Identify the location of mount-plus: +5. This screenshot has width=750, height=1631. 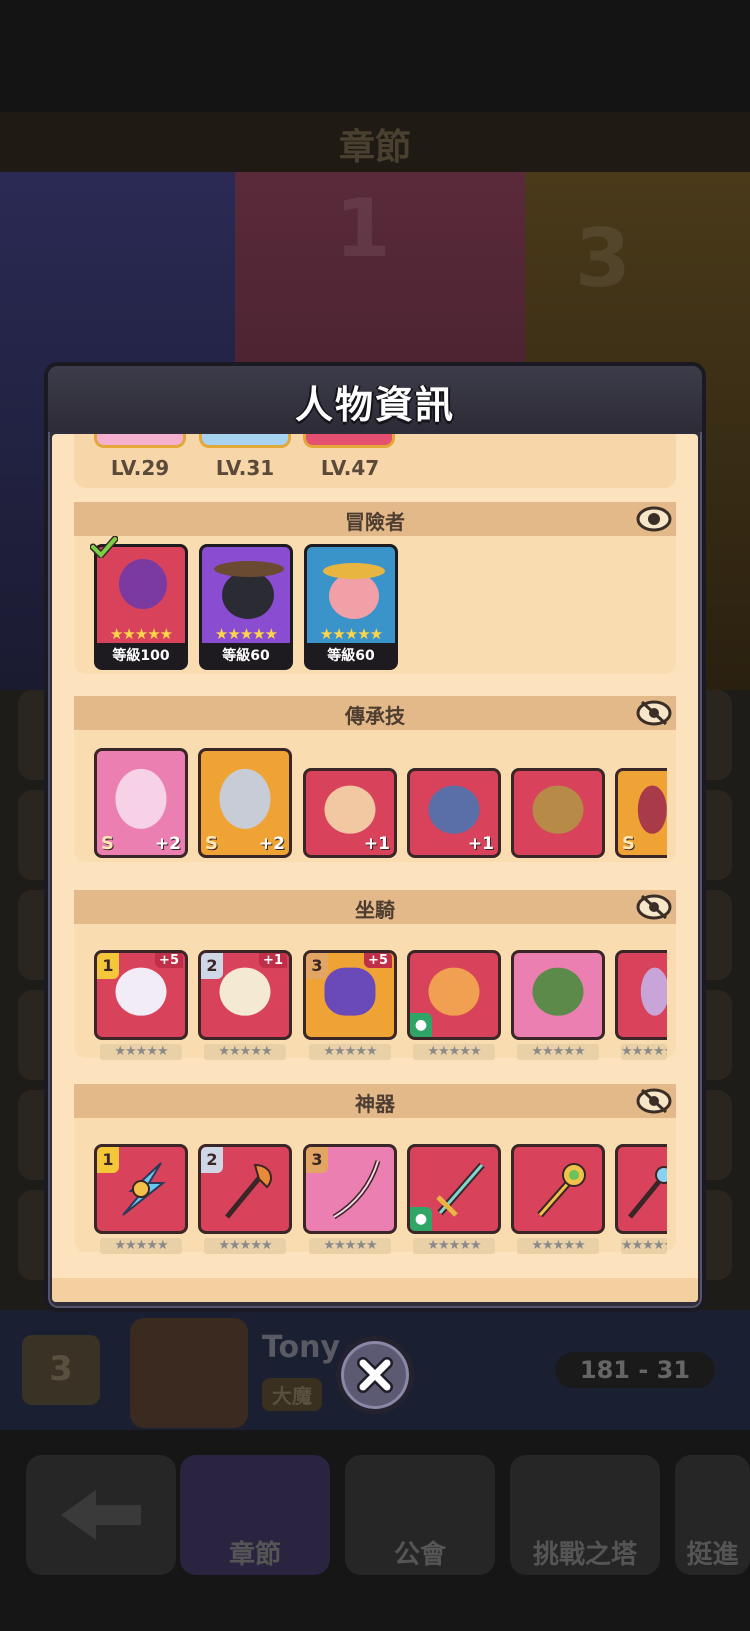
(169, 960).